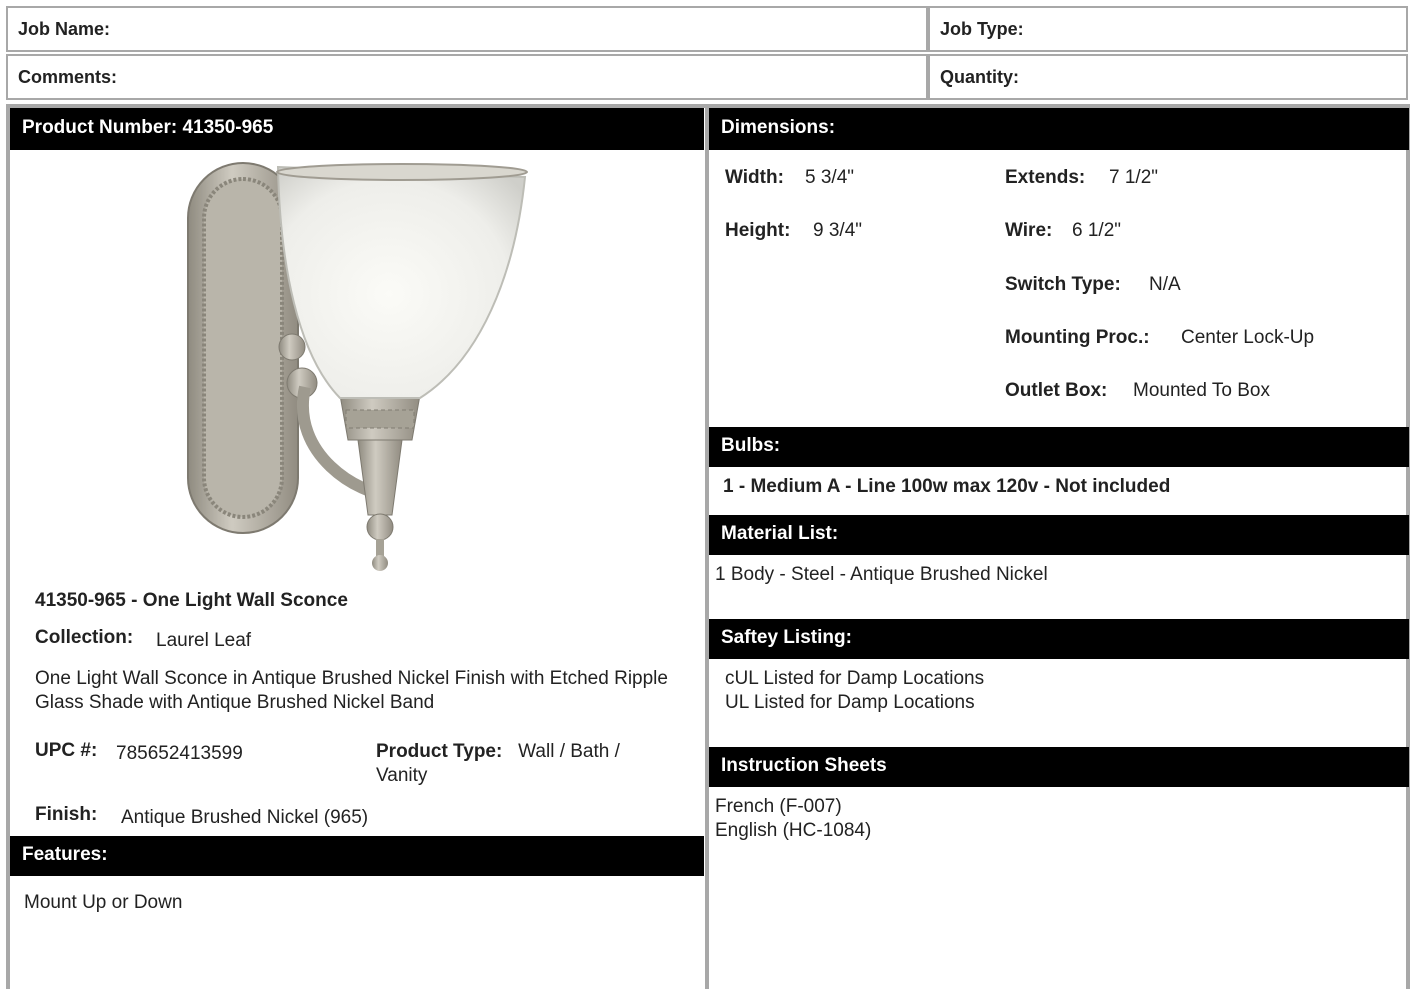  I want to click on mounting-label: Mounting Proc.:, so click(1077, 337).